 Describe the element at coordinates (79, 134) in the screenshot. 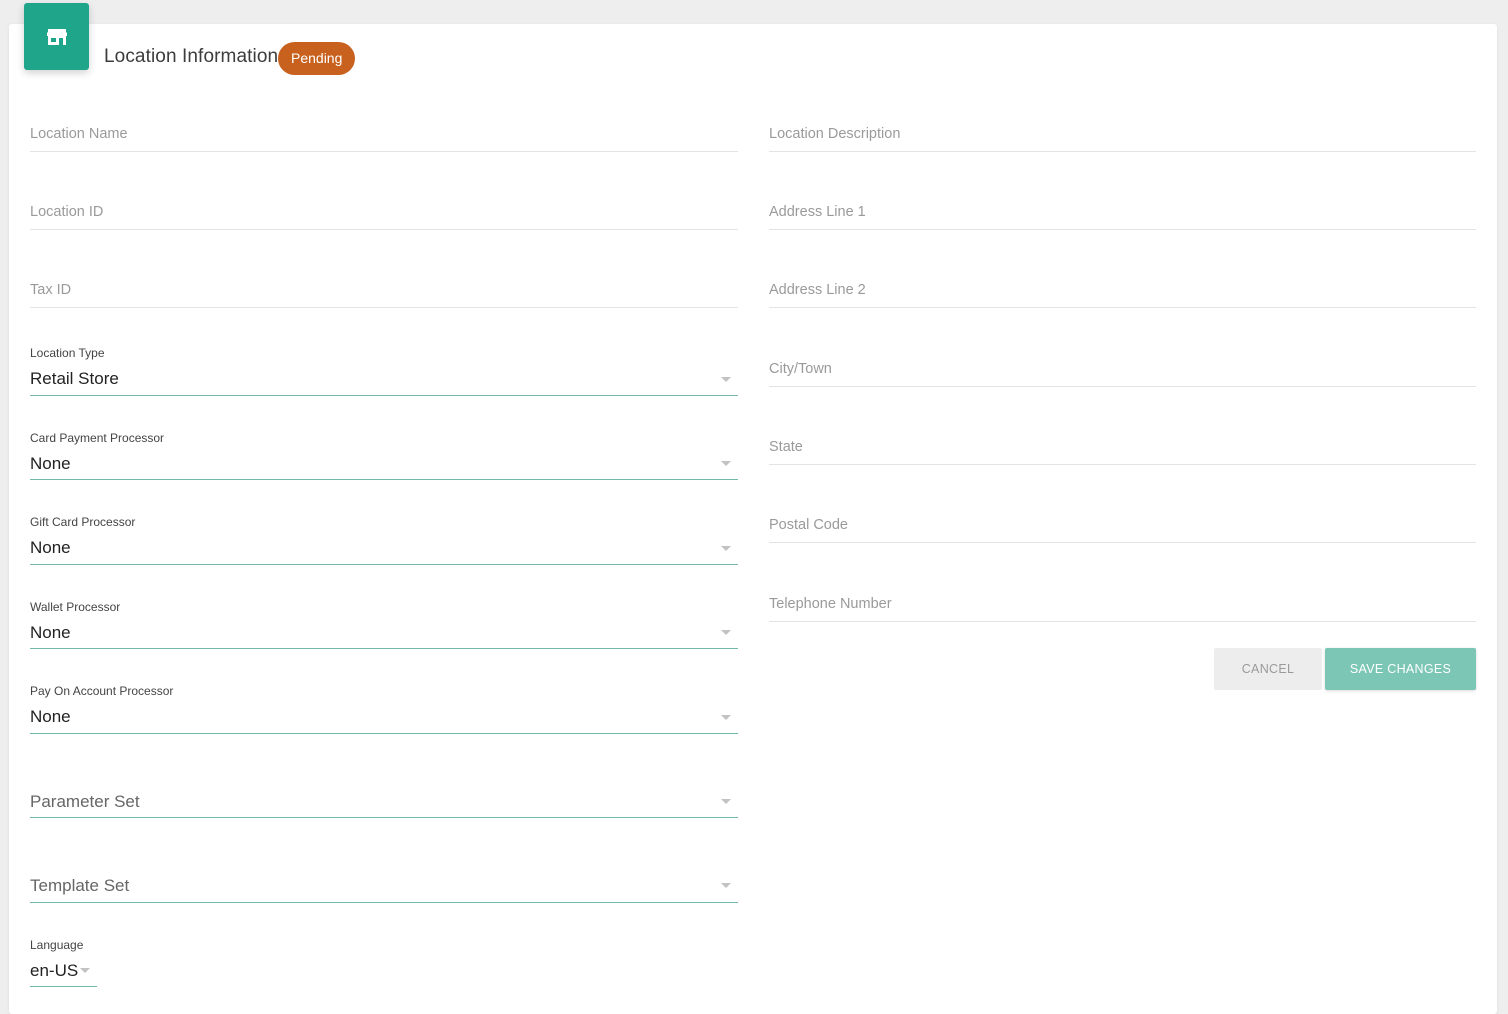

I see `location-name-placeholder: Location Name` at that location.